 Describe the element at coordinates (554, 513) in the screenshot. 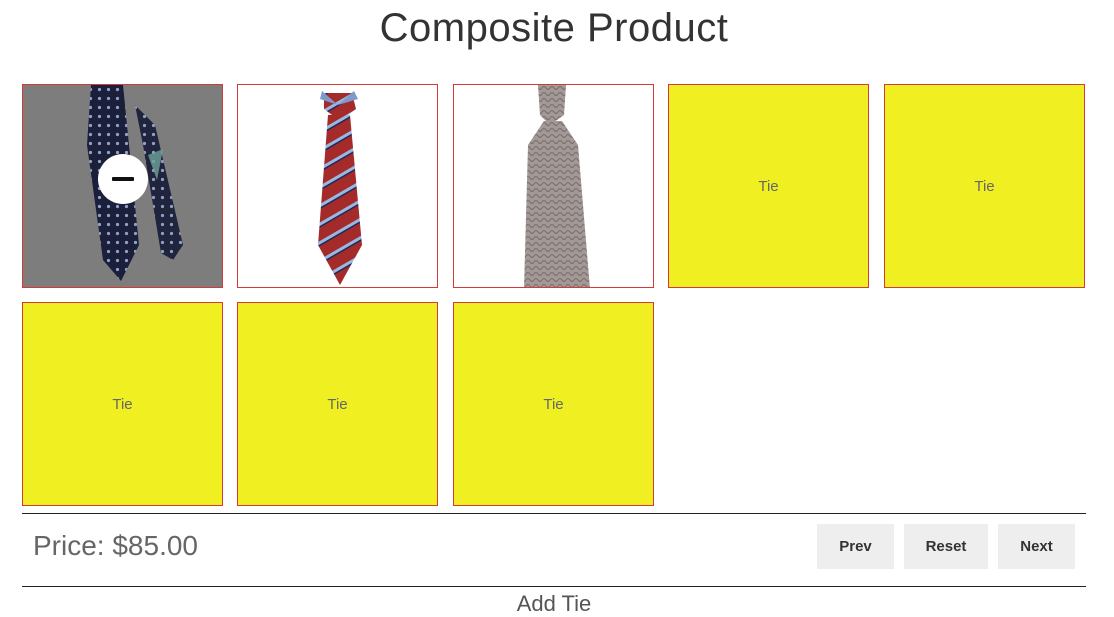

I see `top-divider` at that location.